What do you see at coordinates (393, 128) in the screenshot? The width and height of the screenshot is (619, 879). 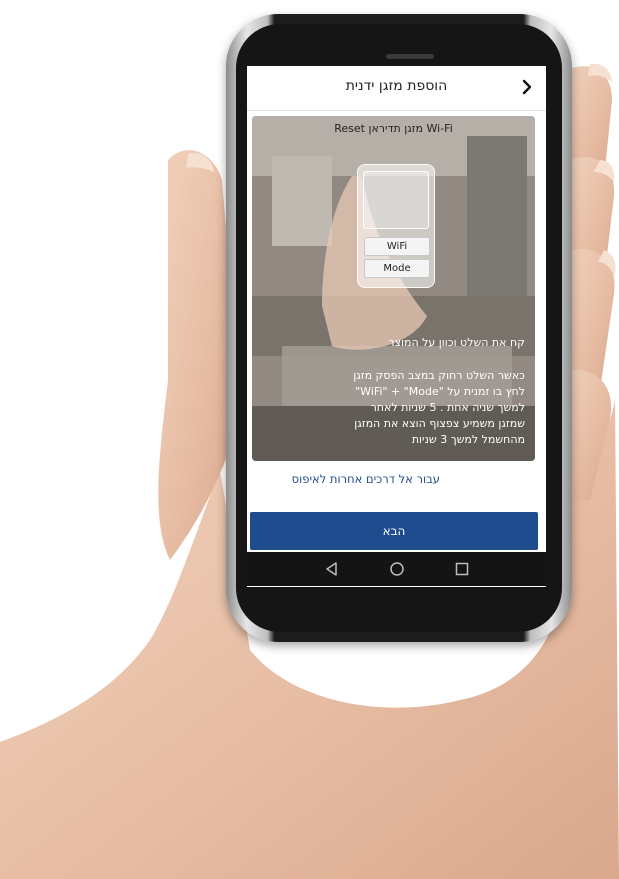 I see `card-title: Wi-Fi מזגן תדיראן Reset` at bounding box center [393, 128].